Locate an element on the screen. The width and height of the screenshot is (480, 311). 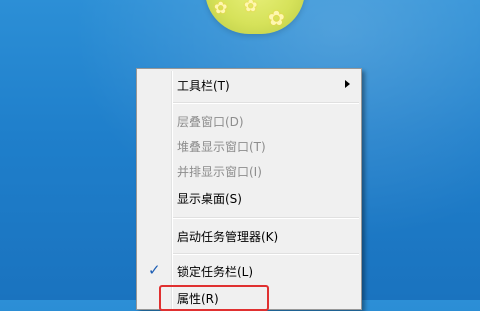
check-icon: ✓ is located at coordinates (154, 270).